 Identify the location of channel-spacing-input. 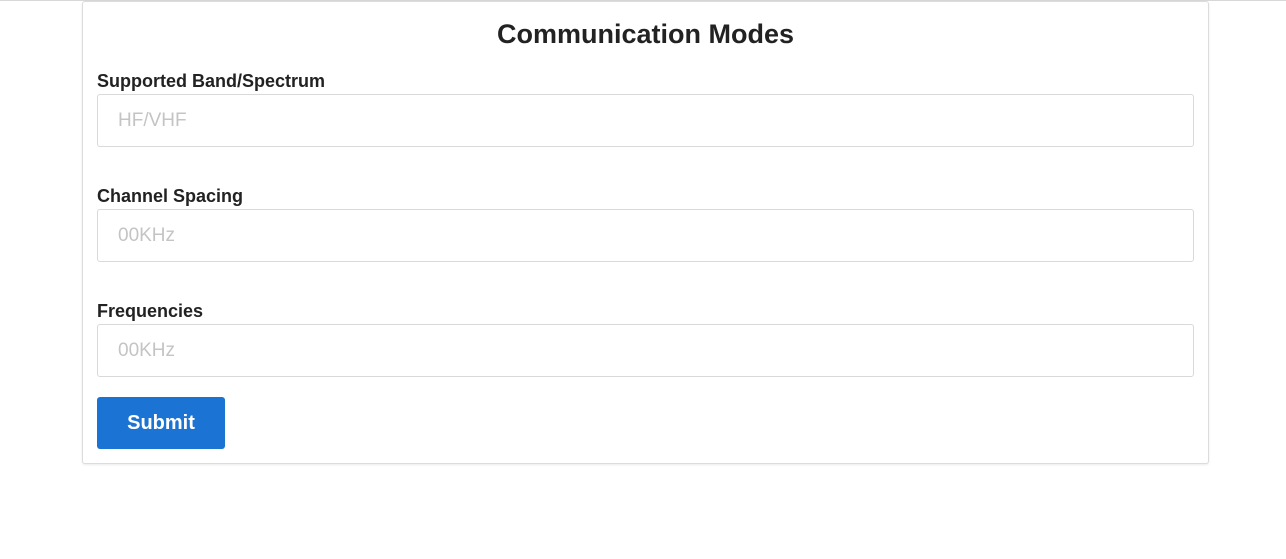
(645, 235).